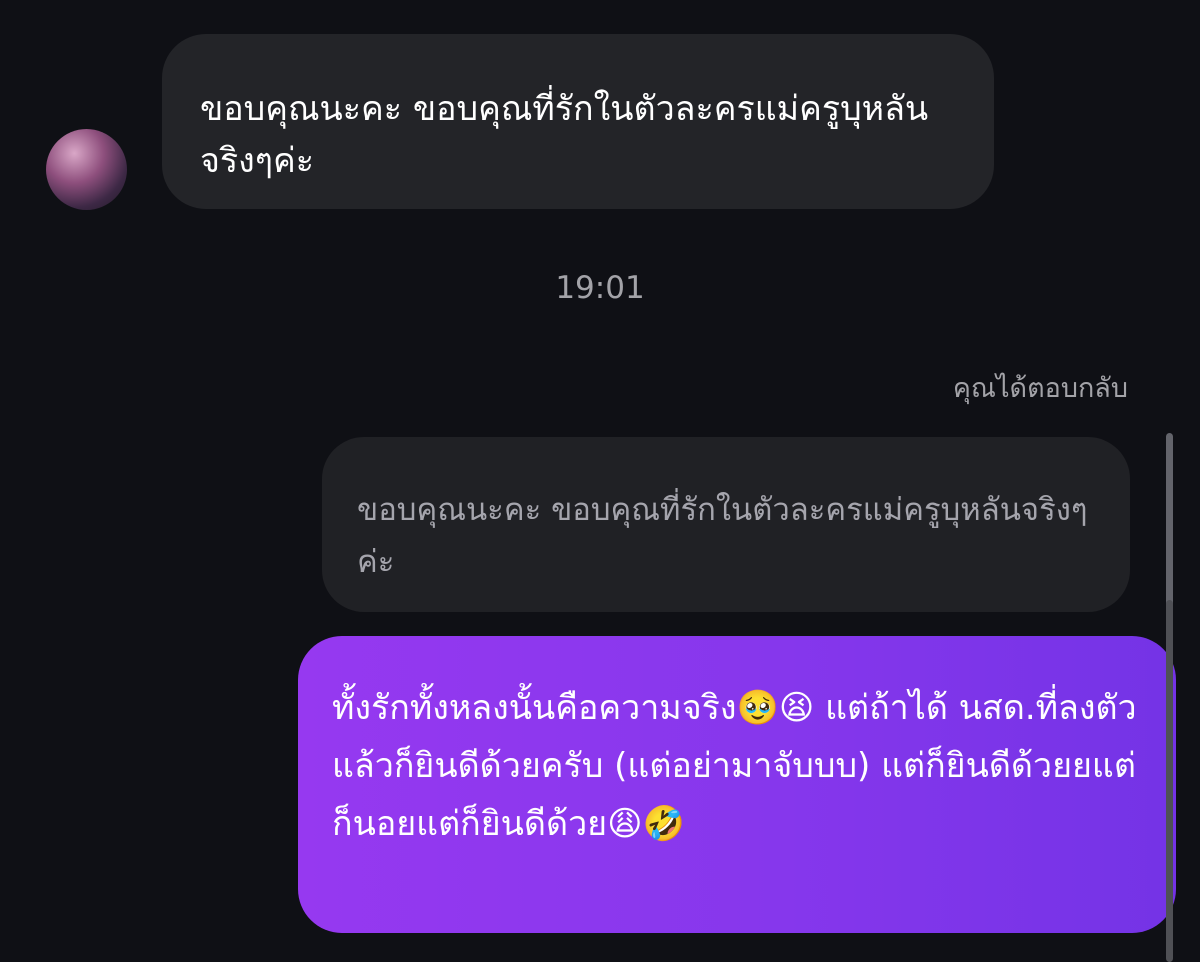 The image size is (1200, 962). Describe the element at coordinates (86, 169) in the screenshot. I see `avatar` at that location.